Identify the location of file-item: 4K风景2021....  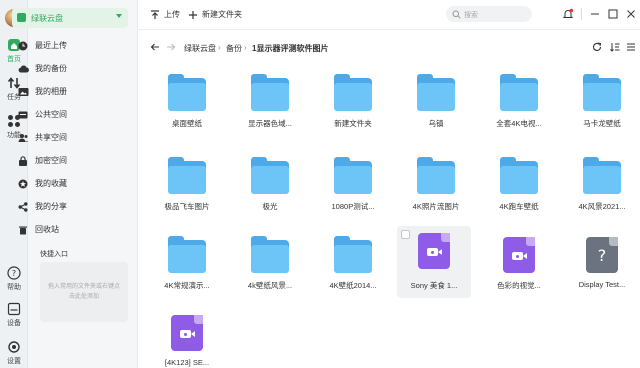
(602, 190).